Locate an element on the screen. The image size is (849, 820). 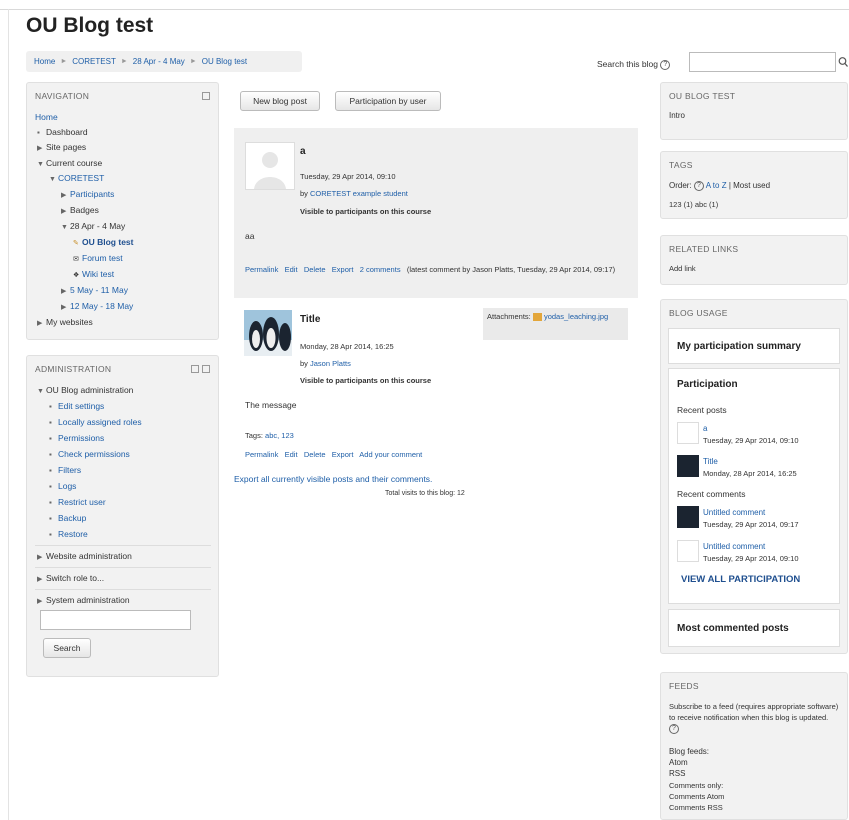
breadcrumb-week: 28 Apr - 4 May is located at coordinates (159, 61).